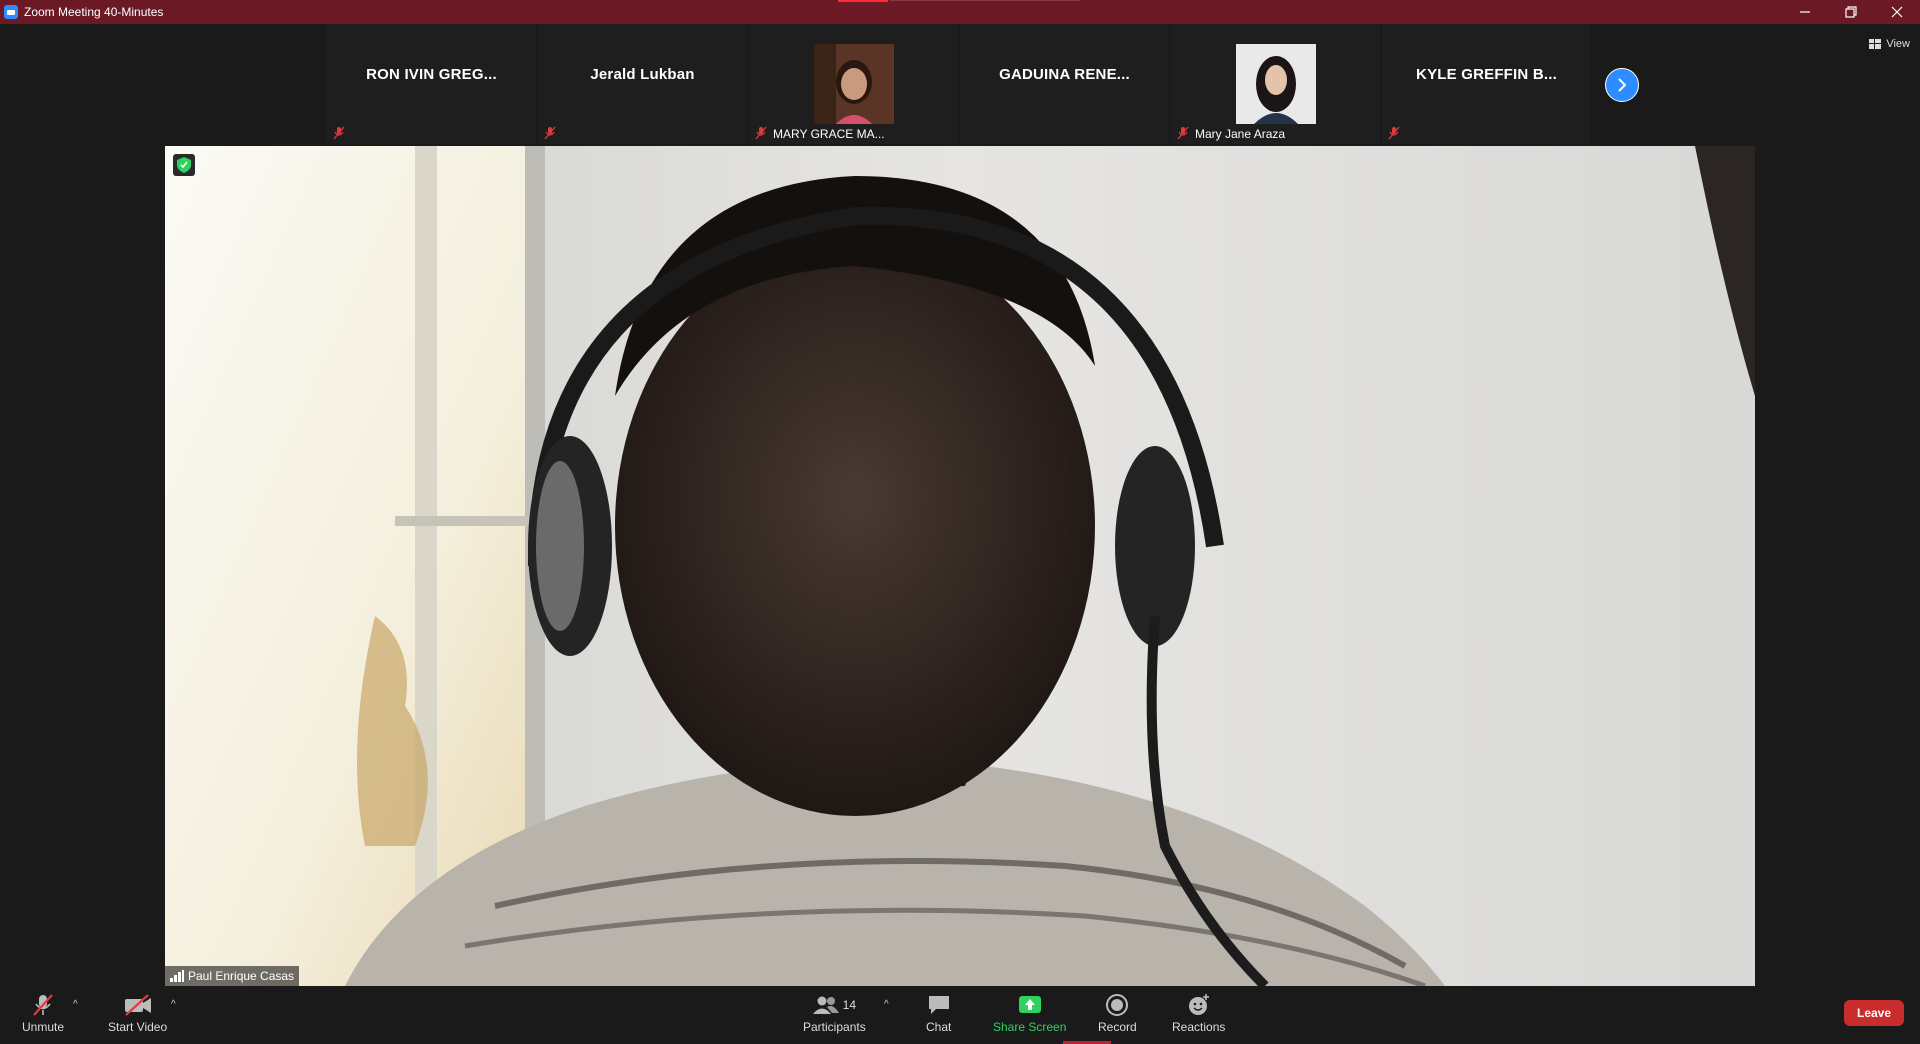  What do you see at coordinates (939, 1027) in the screenshot?
I see `chat-label: Chat` at bounding box center [939, 1027].